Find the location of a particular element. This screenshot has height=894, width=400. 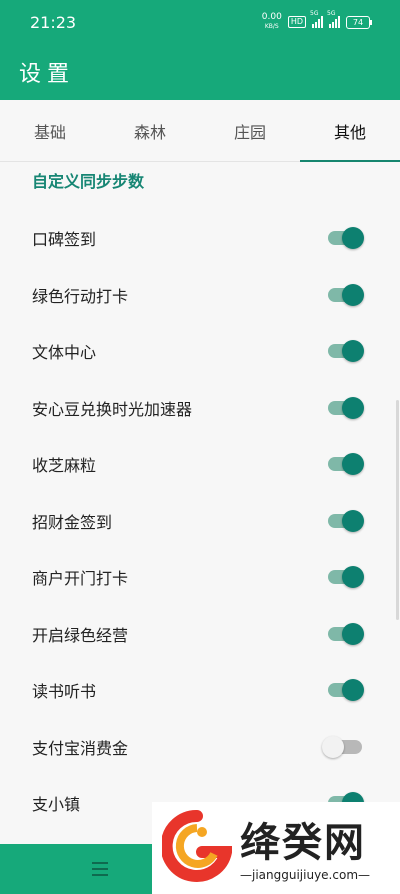

page-title: 设置 is located at coordinates (47, 74).